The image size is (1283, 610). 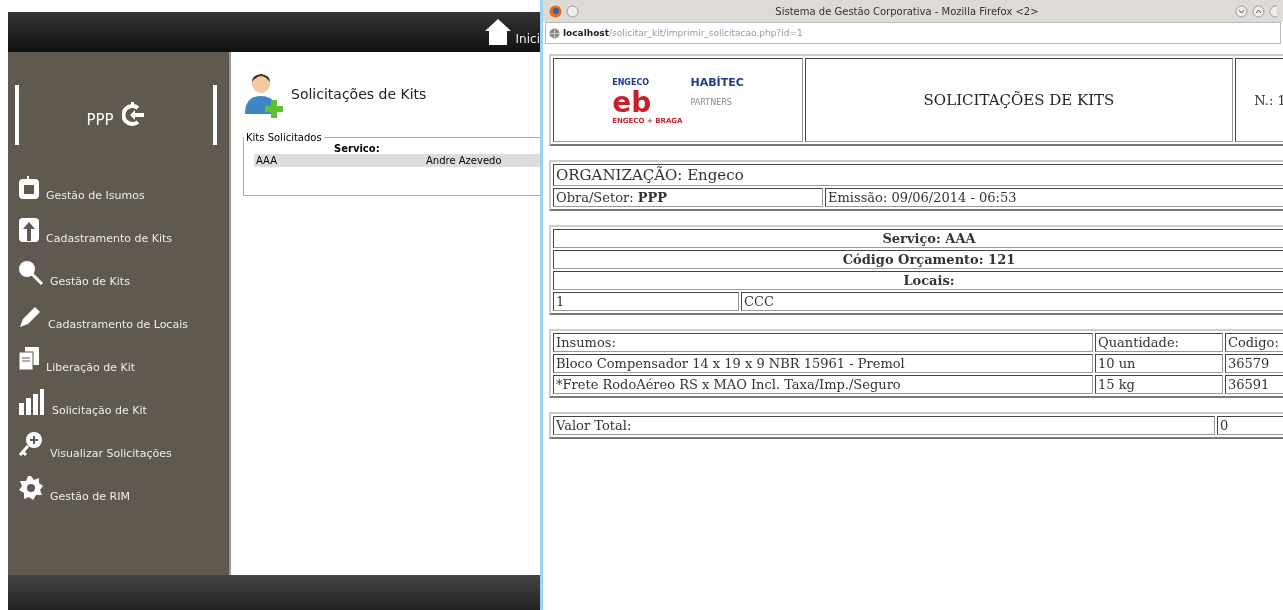 What do you see at coordinates (1012, 301) in the screenshot?
I see `table-cell: CCC` at bounding box center [1012, 301].